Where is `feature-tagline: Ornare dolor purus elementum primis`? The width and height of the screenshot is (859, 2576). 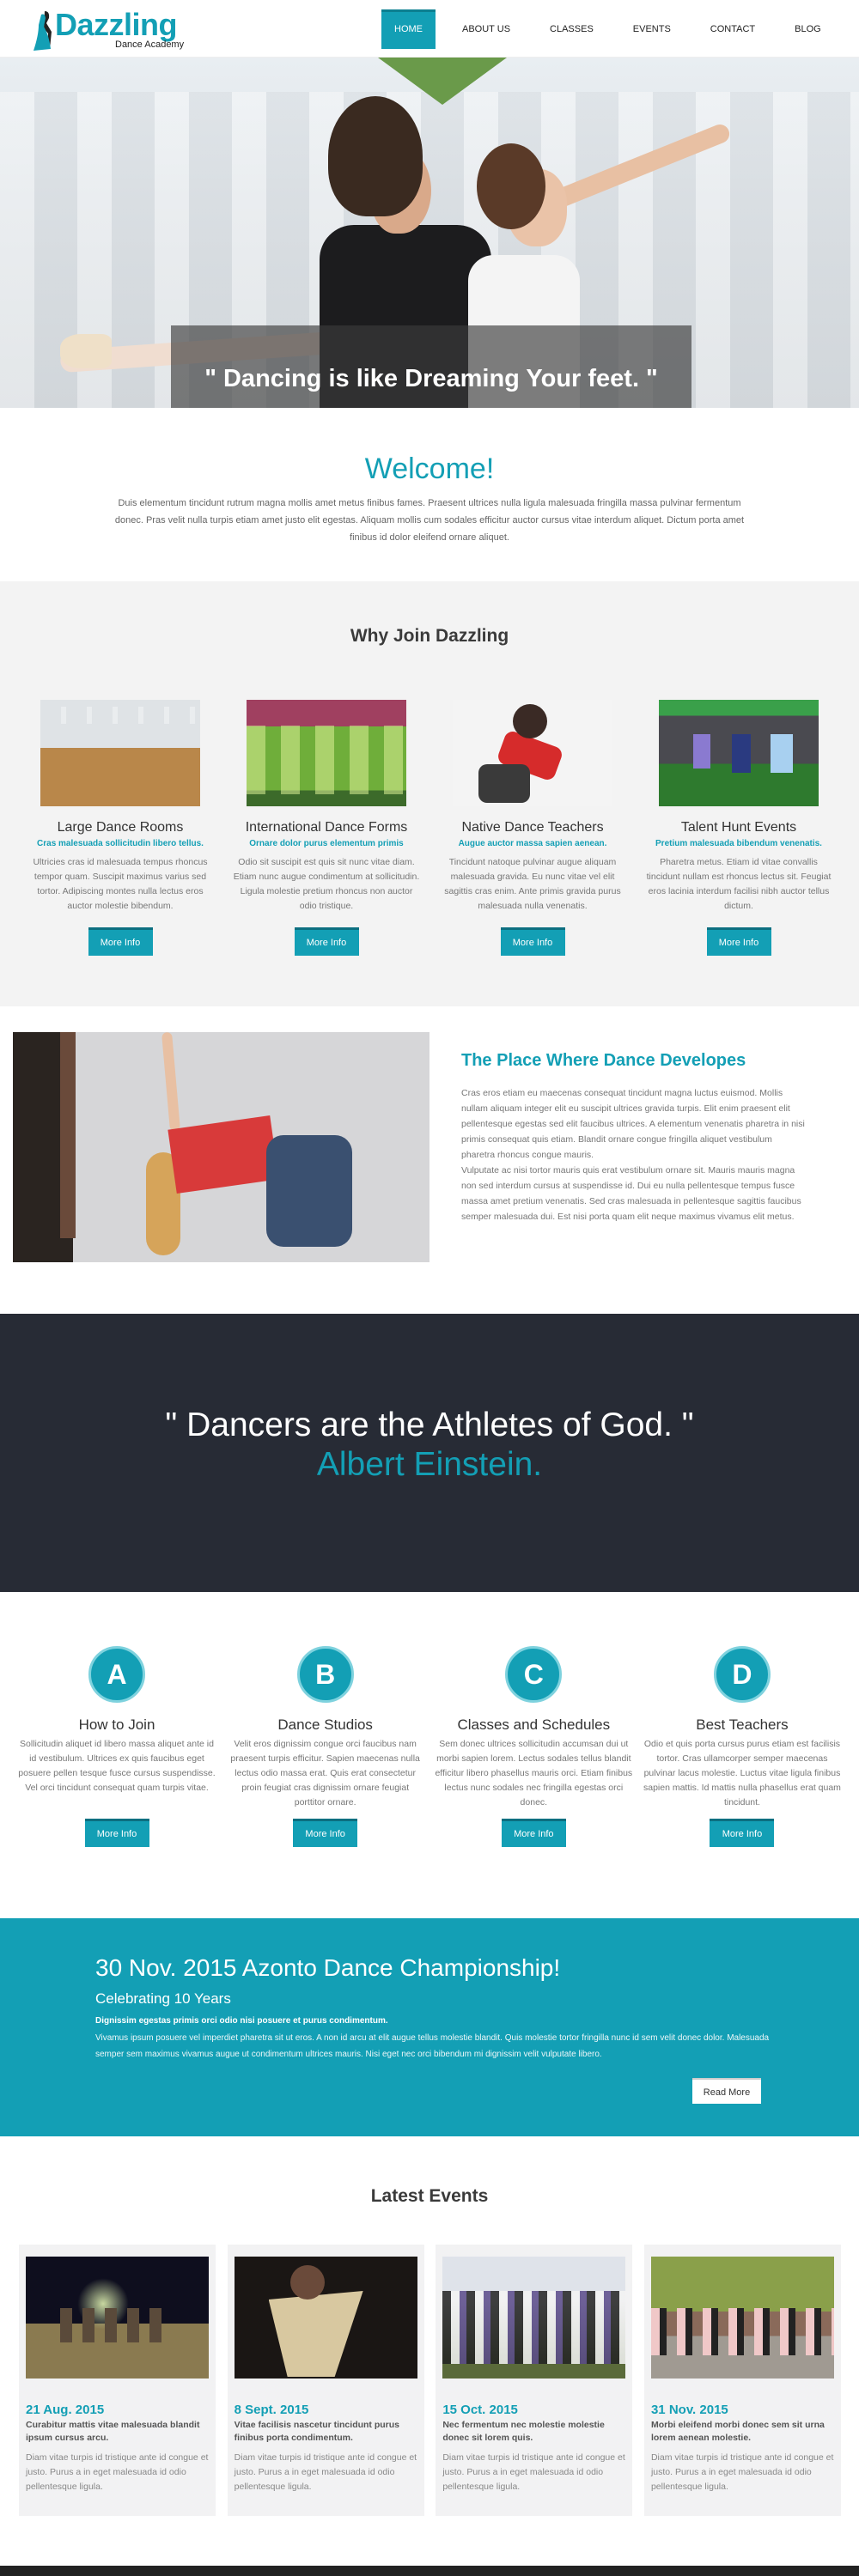
feature-tagline: Ornare dolor purus elementum primis is located at coordinates (327, 843).